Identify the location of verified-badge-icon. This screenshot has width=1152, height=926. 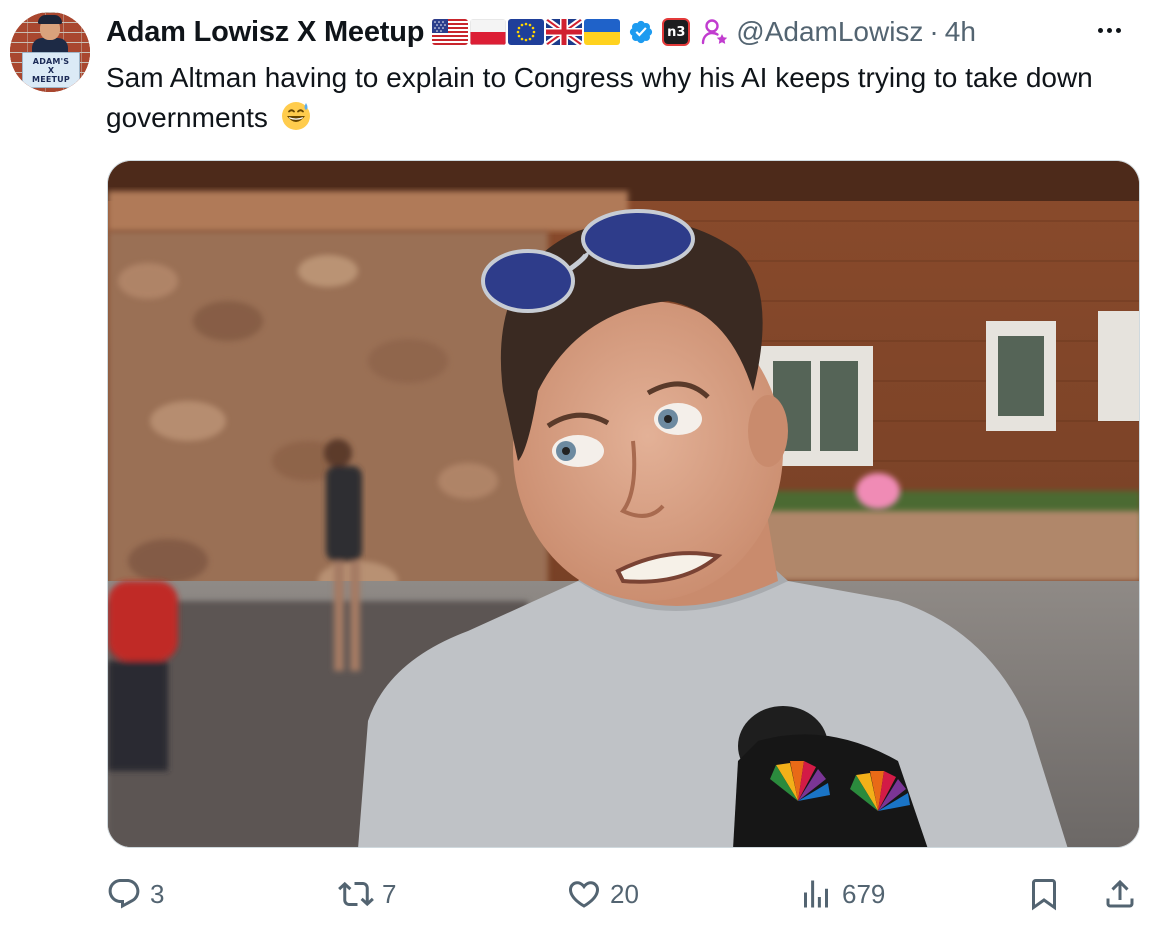
(641, 32).